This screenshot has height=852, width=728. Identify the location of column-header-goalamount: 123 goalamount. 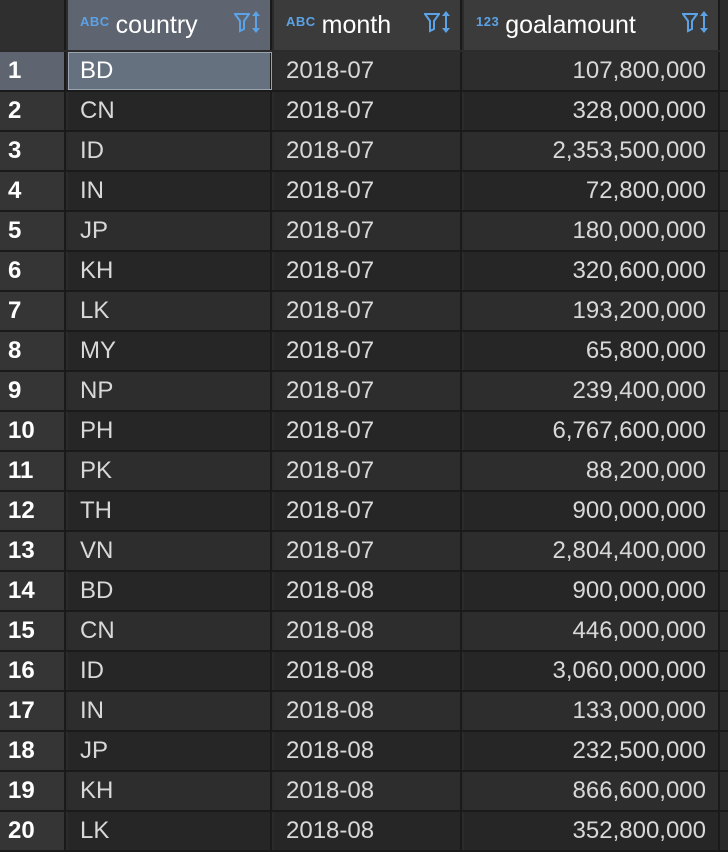
(592, 25).